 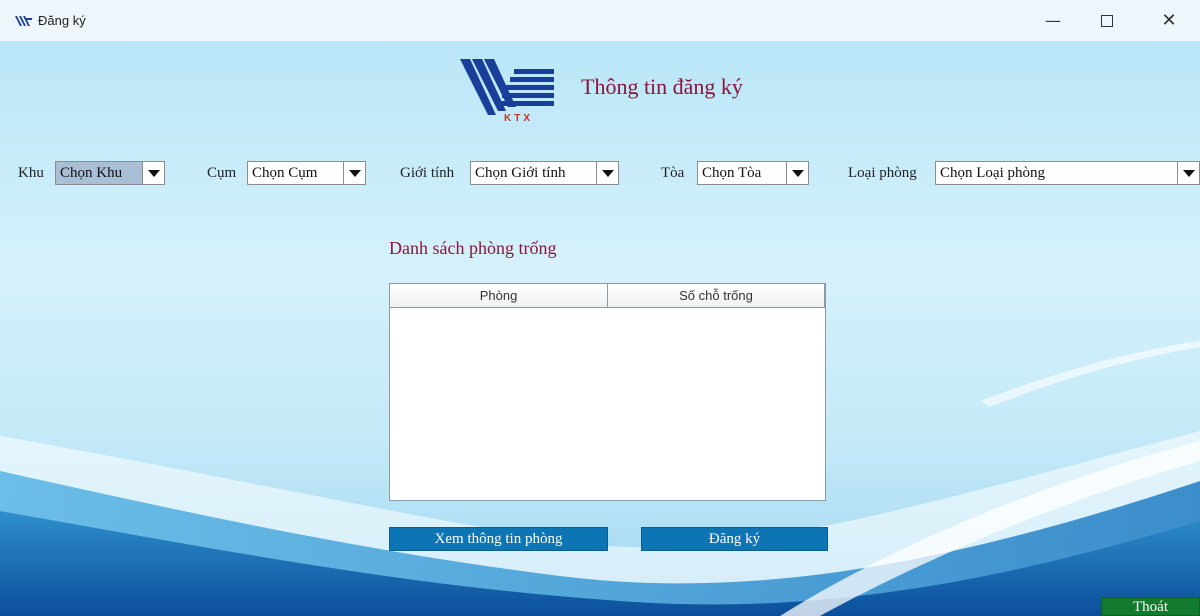 What do you see at coordinates (23, 20) in the screenshot?
I see `app-icon` at bounding box center [23, 20].